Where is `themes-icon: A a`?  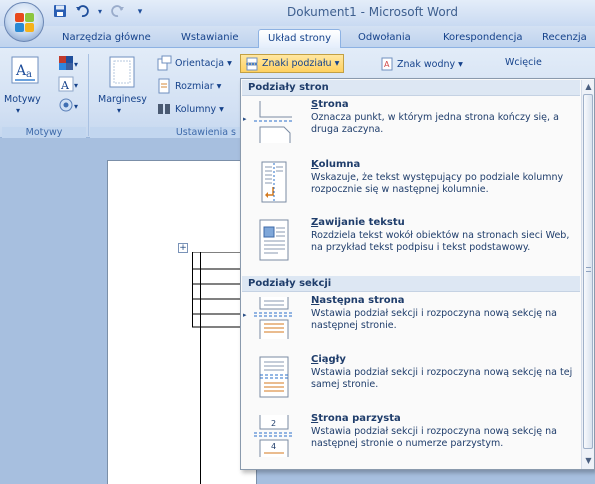 themes-icon: A a is located at coordinates (25, 70).